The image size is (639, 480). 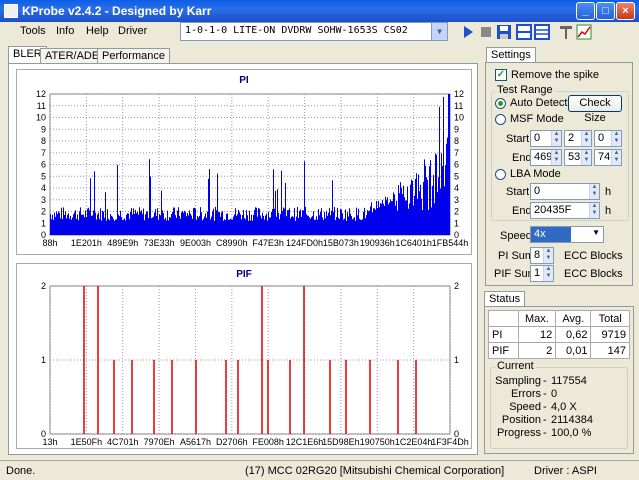 I want to click on x-tick-label: 190936h, so click(x=377, y=243).